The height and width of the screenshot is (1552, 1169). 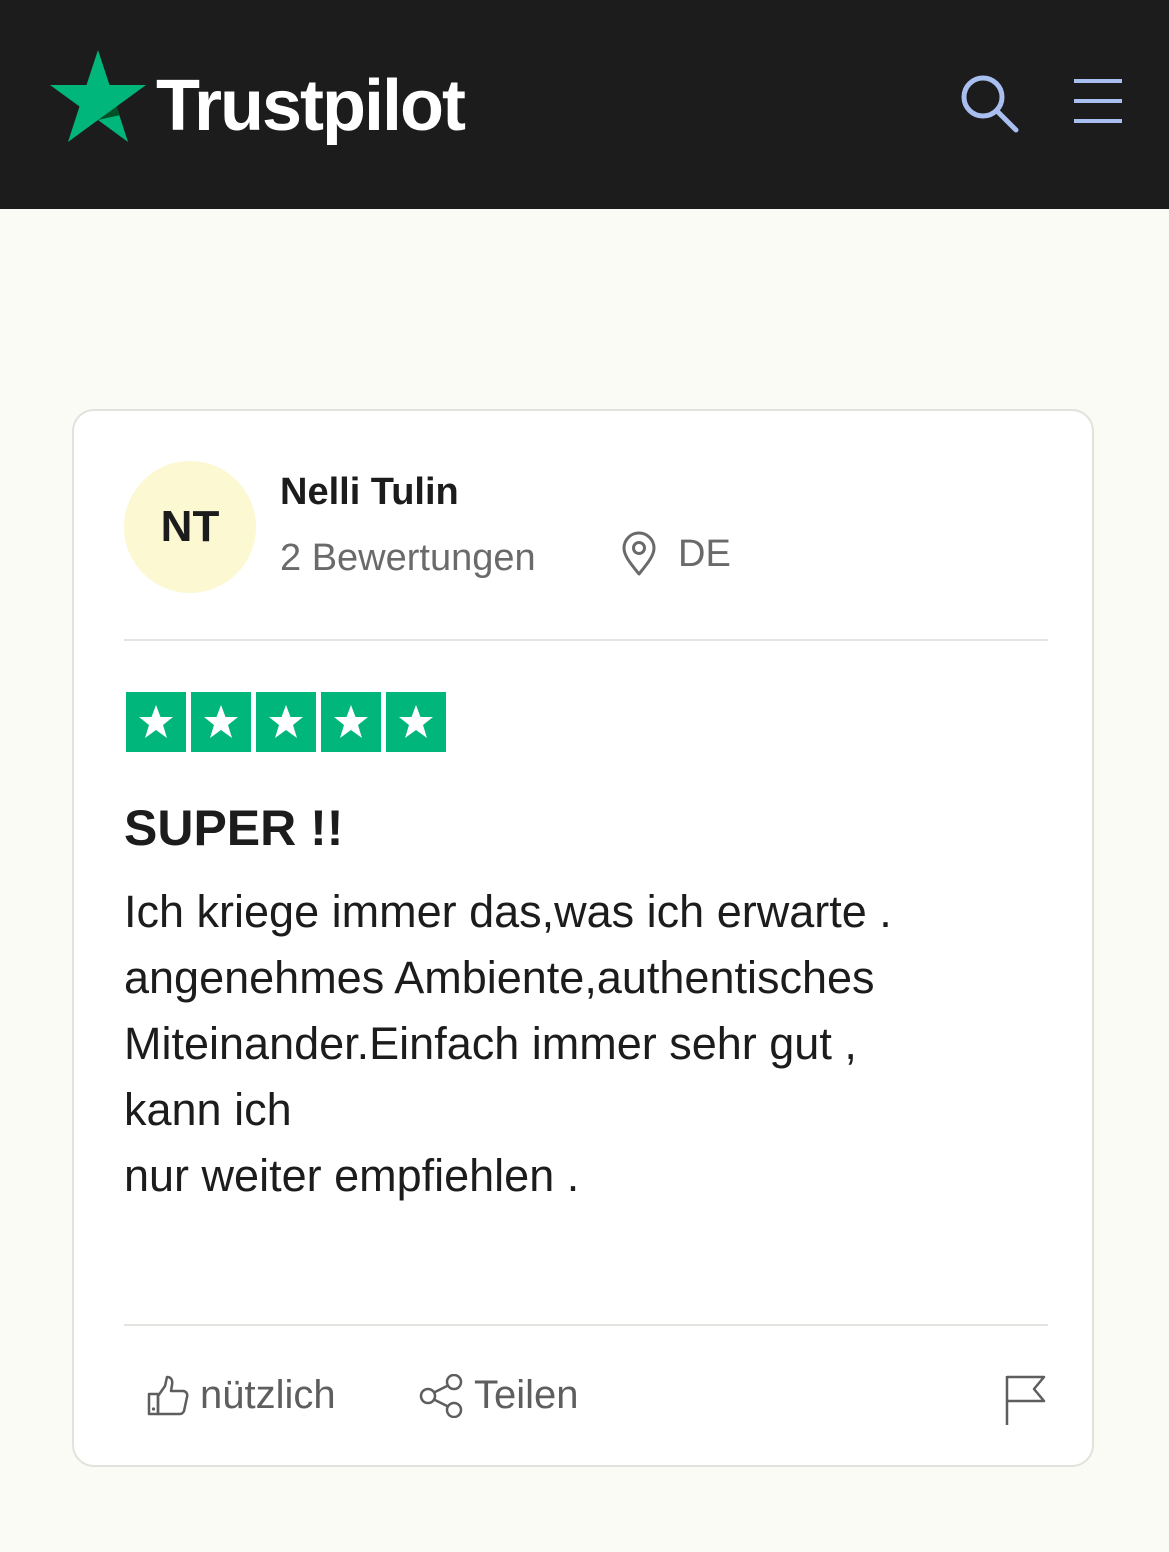 What do you see at coordinates (989, 103) in the screenshot?
I see `search-icon` at bounding box center [989, 103].